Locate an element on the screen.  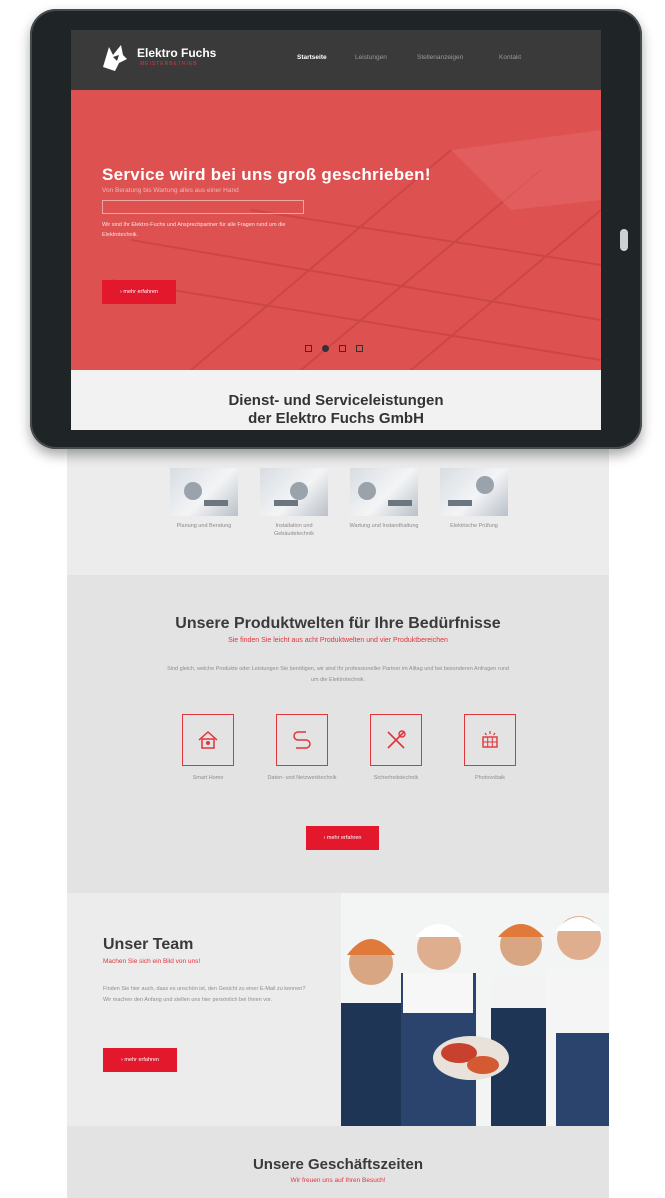
nav-item-leistungen: Leistungen is located at coordinates (371, 57).